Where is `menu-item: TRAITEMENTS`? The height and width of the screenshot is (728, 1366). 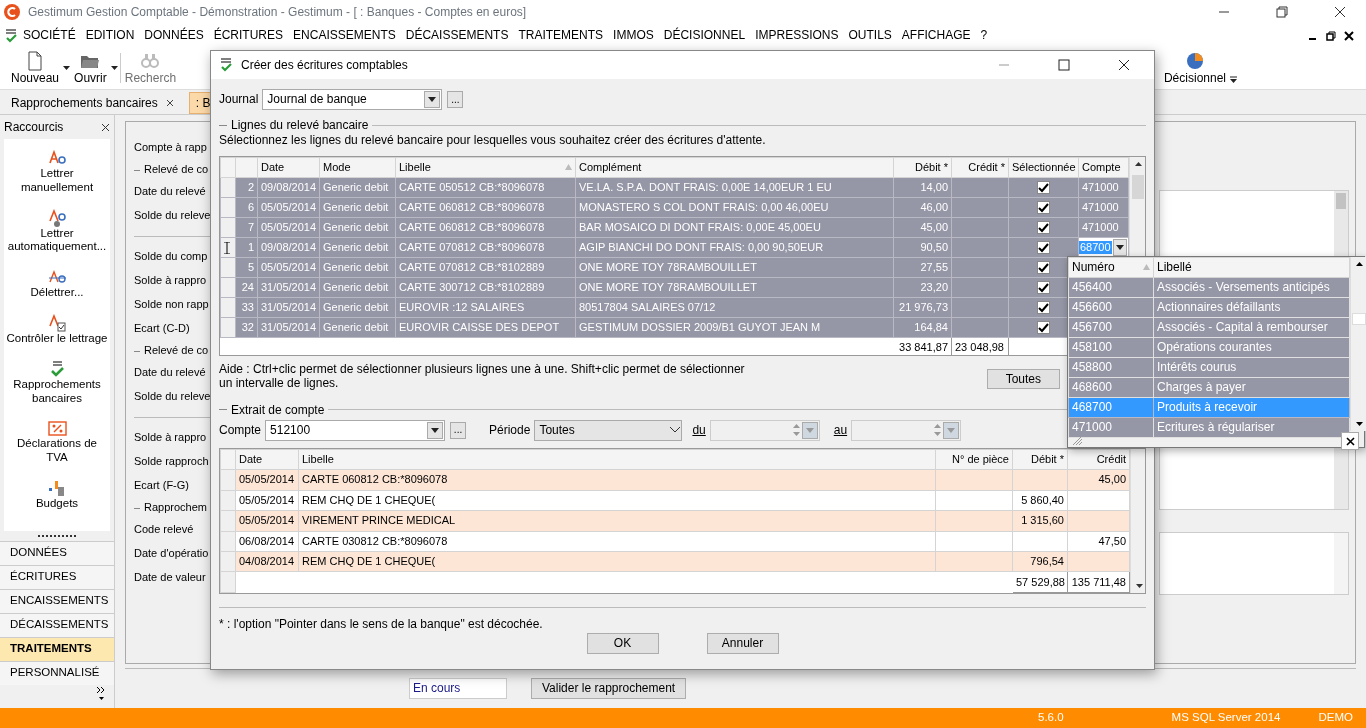
menu-item: TRAITEMENTS is located at coordinates (561, 35).